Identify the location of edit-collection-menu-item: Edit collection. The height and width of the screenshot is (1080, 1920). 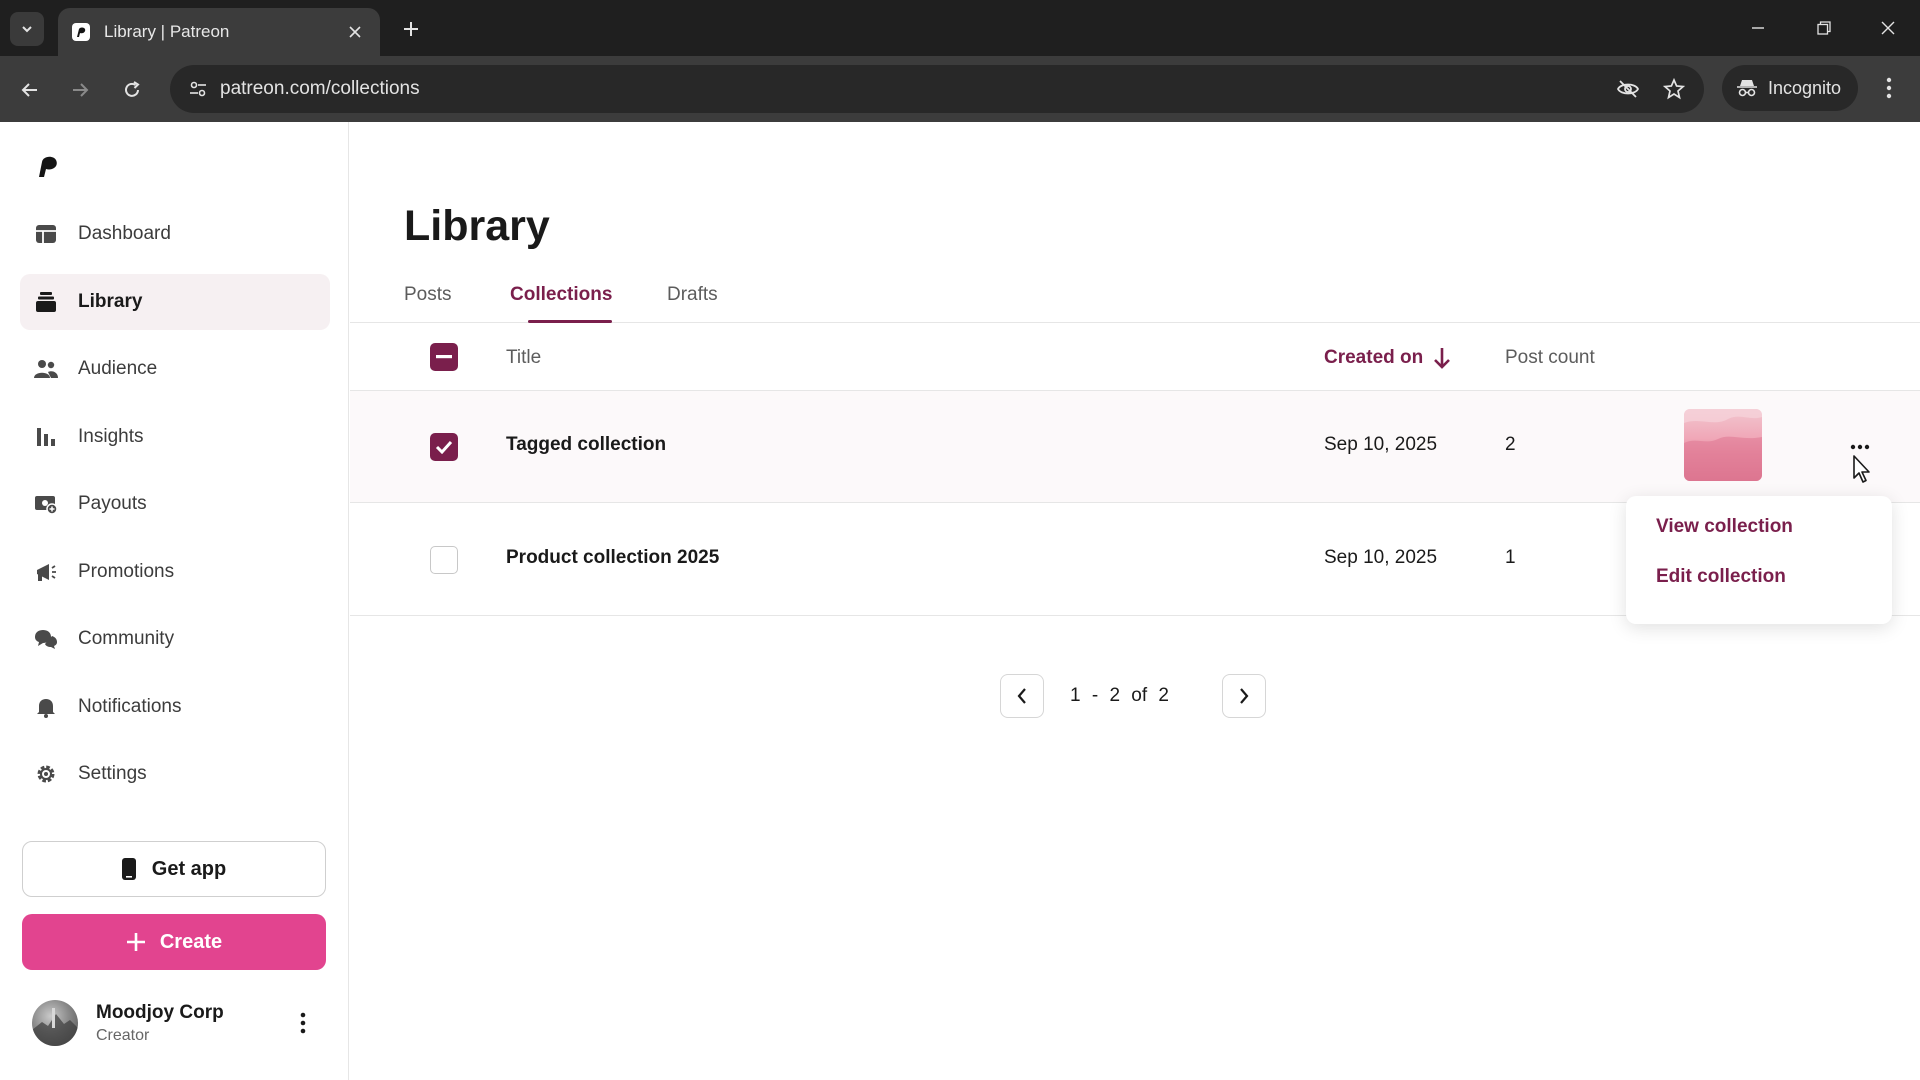
(1721, 577).